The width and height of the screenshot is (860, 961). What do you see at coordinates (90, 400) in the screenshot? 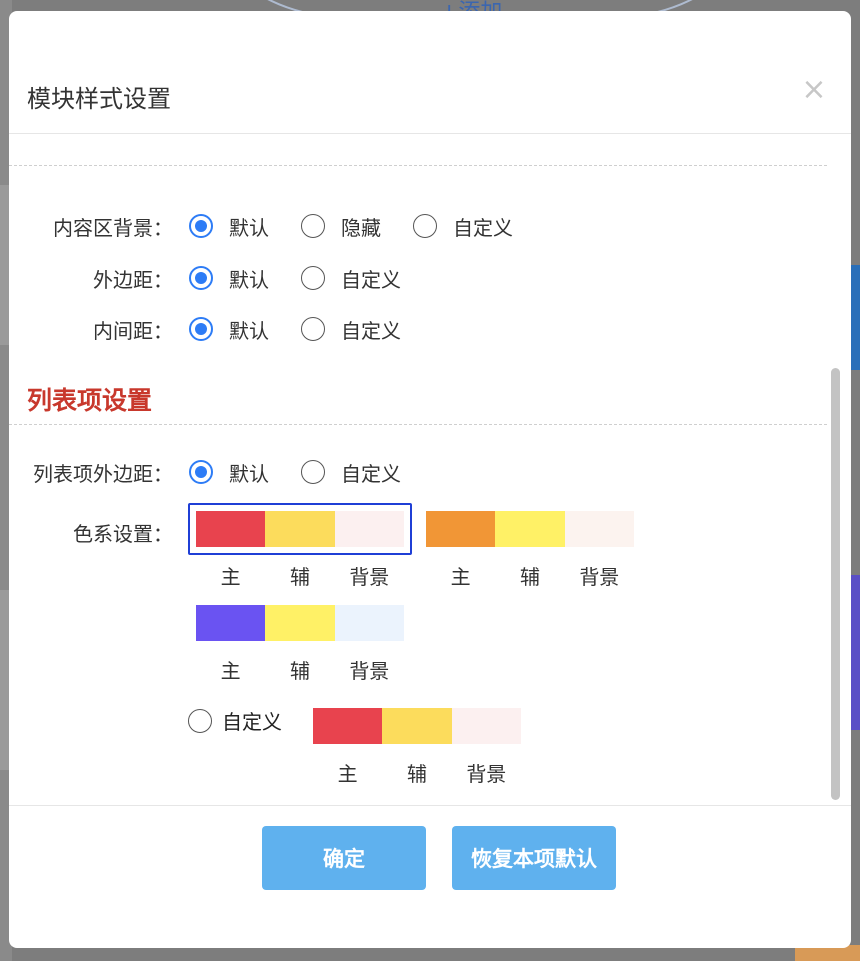
I see `list-section-title: 列表项设置` at bounding box center [90, 400].